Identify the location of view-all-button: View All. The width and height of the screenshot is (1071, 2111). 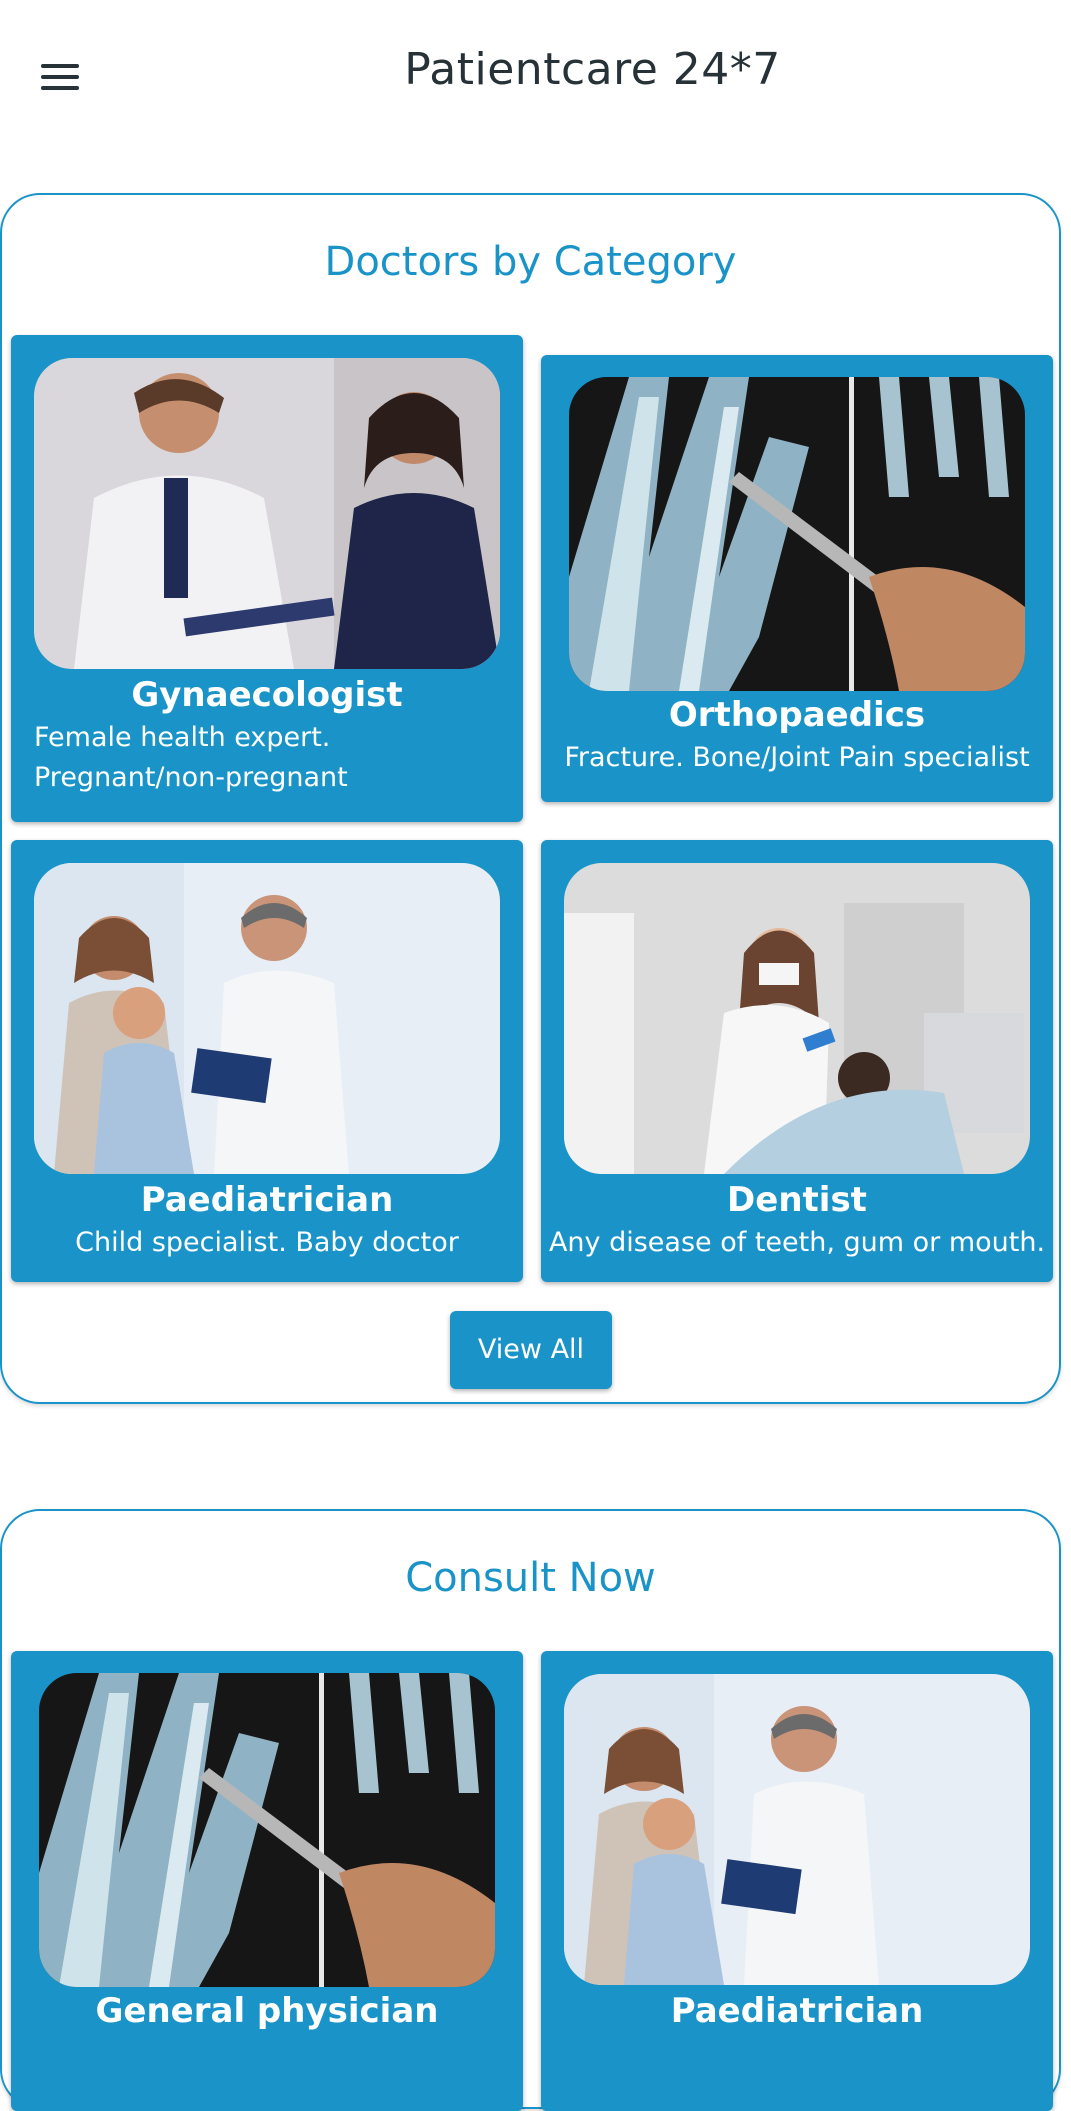
(531, 1350).